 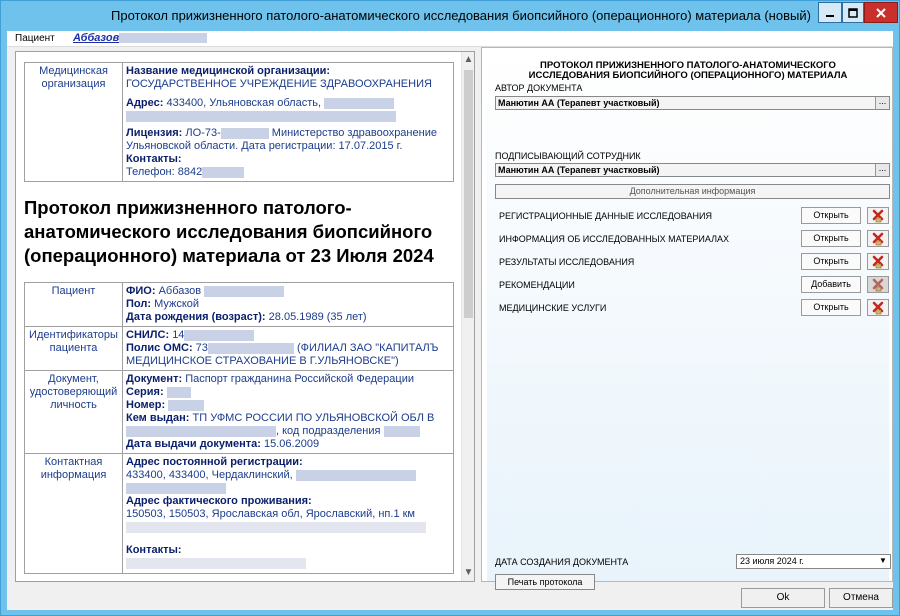 What do you see at coordinates (73, 122) in the screenshot?
I see `org-key: Медицинская организация` at bounding box center [73, 122].